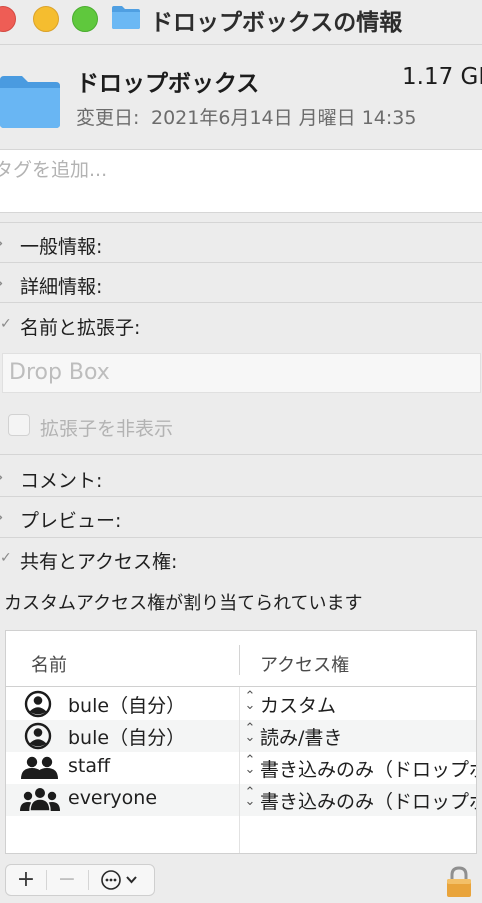 The height and width of the screenshot is (903, 482). Describe the element at coordinates (113, 798) in the screenshot. I see `user-name: everyone` at that location.